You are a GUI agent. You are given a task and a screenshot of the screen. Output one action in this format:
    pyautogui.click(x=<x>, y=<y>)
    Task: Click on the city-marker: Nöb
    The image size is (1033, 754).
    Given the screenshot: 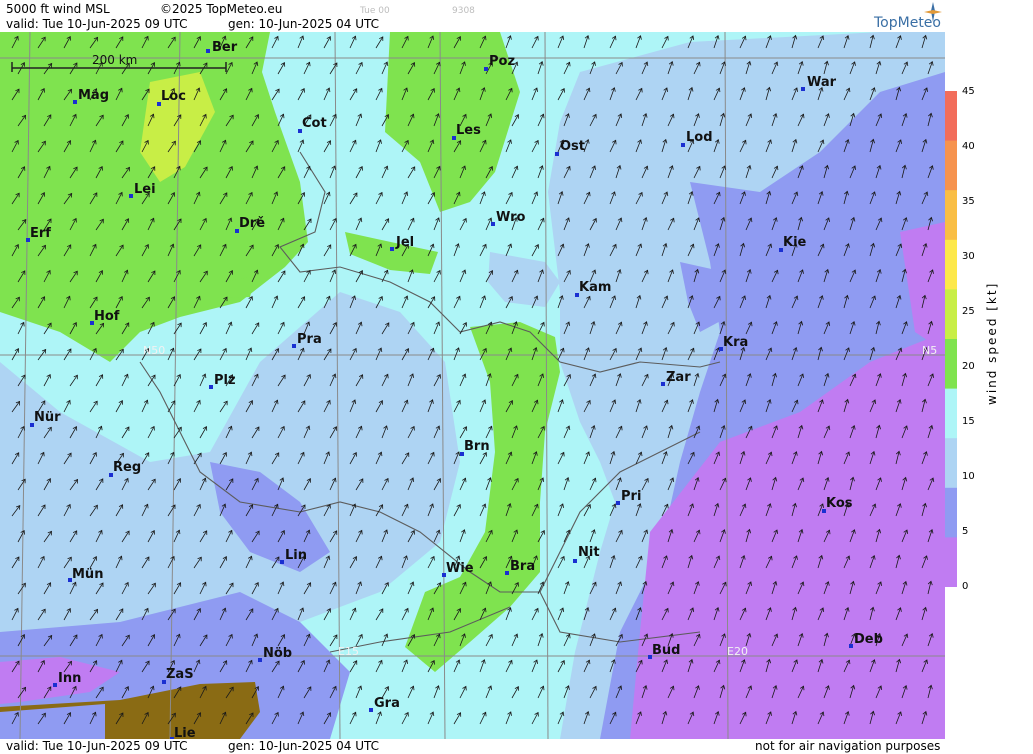 What is the action you would take?
    pyautogui.click(x=275, y=654)
    